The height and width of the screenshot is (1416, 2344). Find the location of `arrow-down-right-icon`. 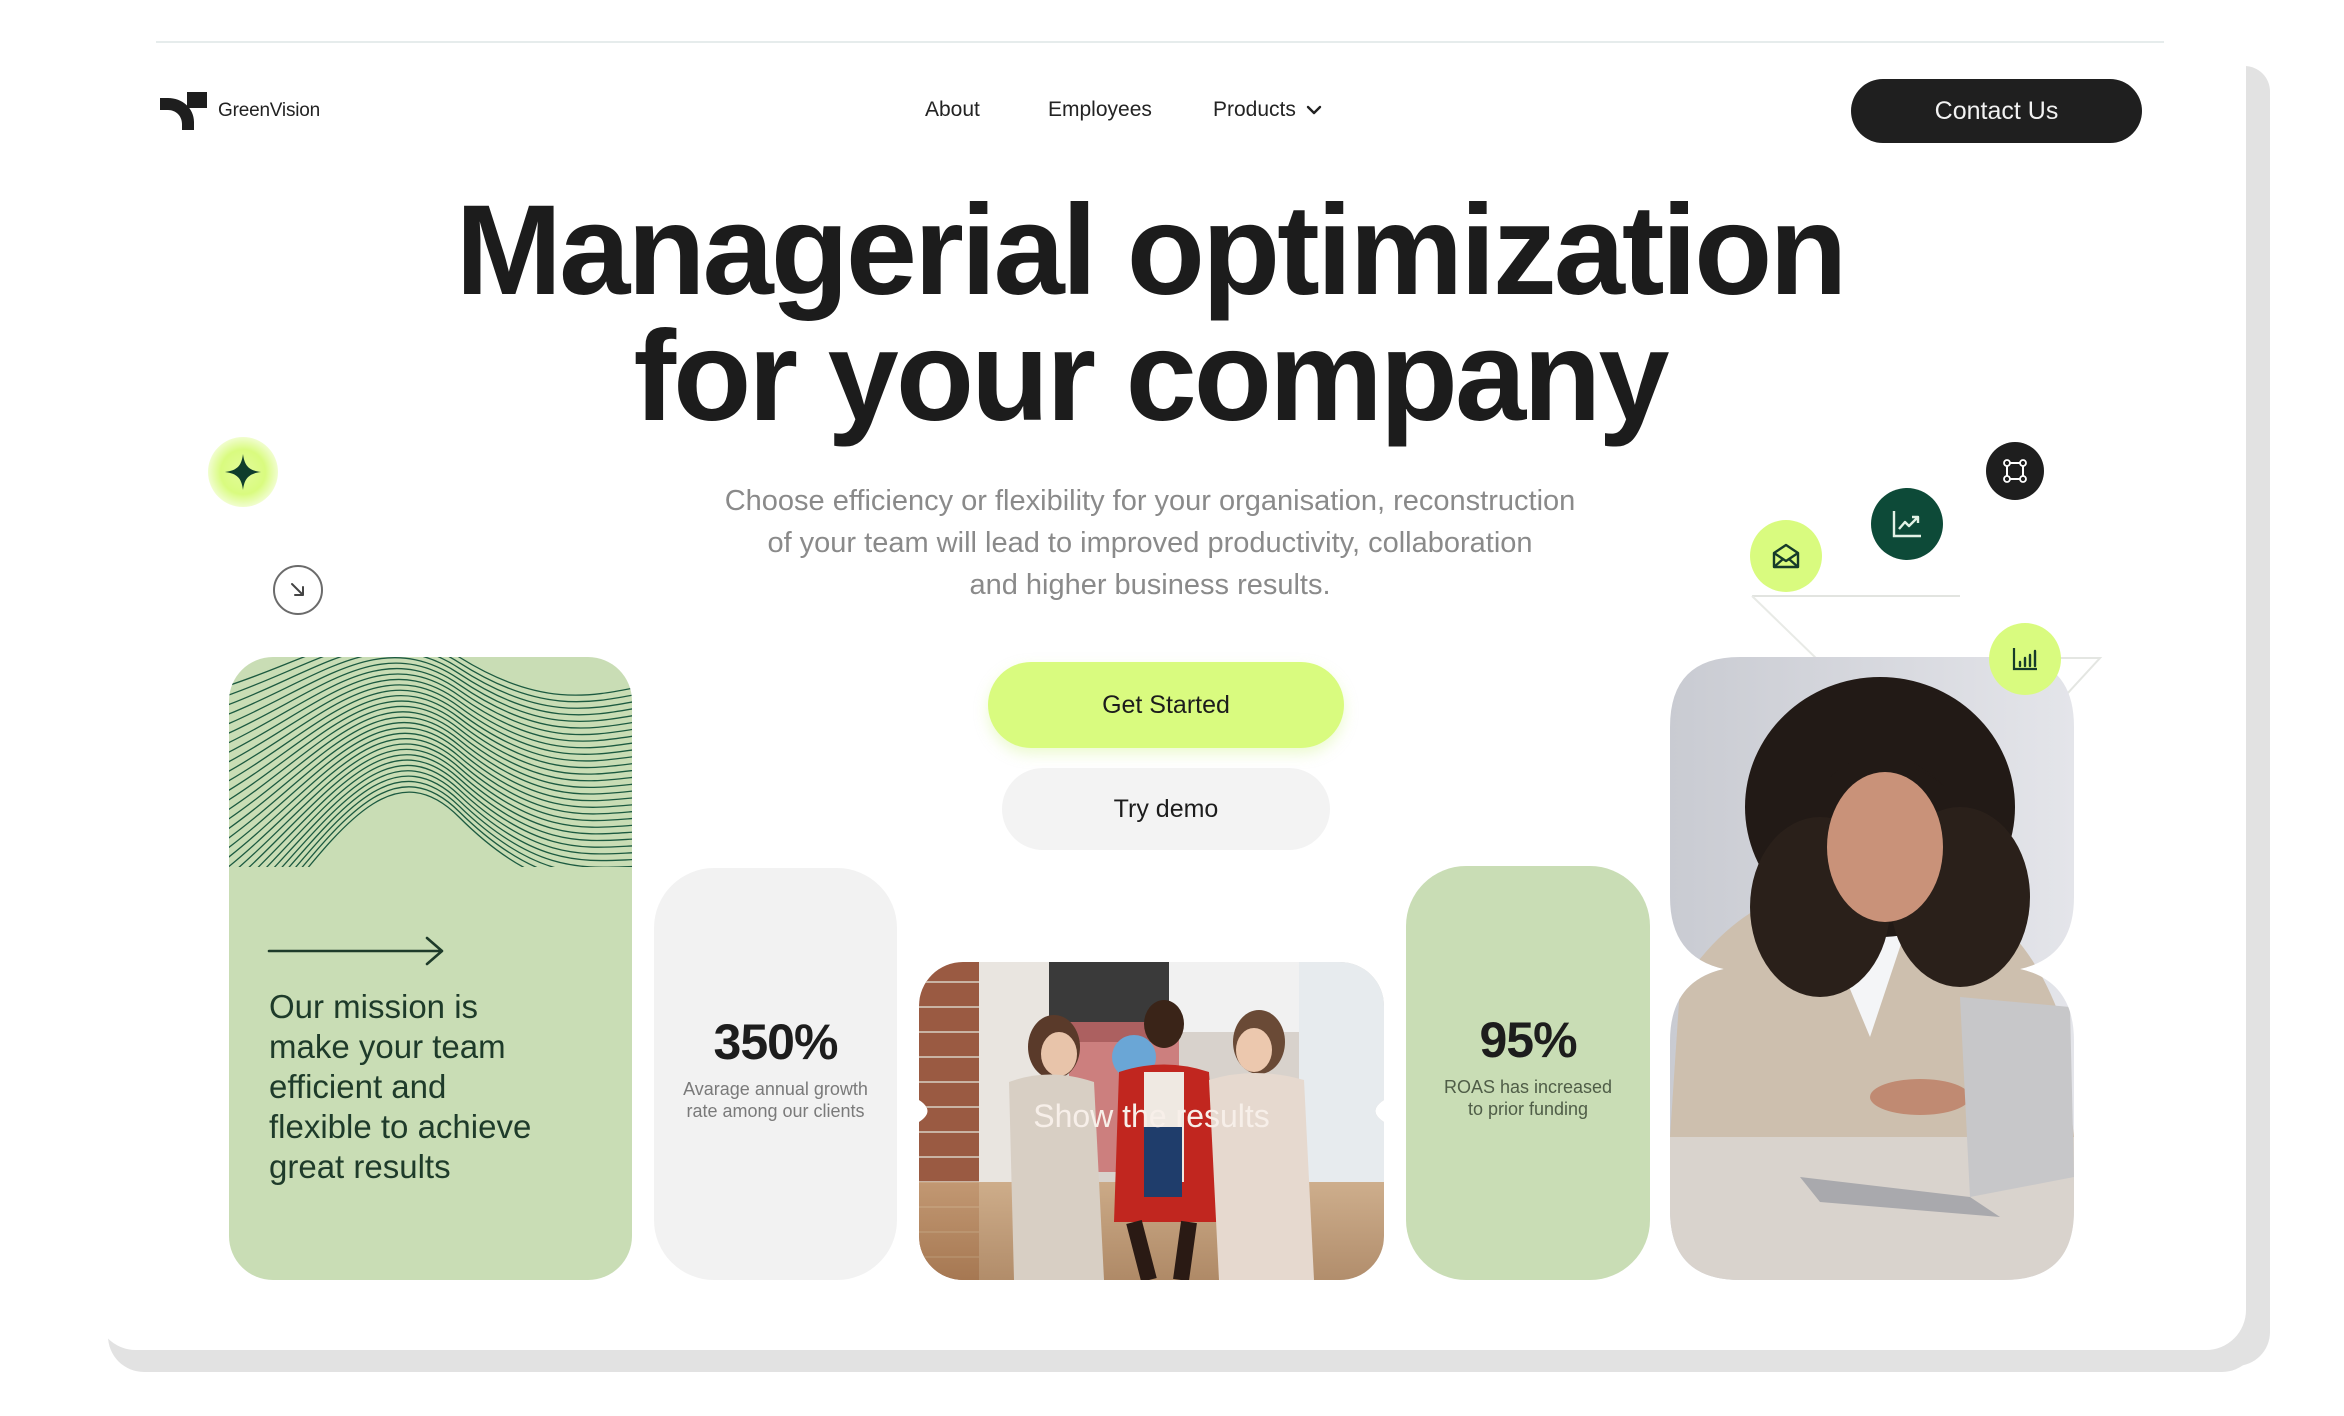

arrow-down-right-icon is located at coordinates (297, 589).